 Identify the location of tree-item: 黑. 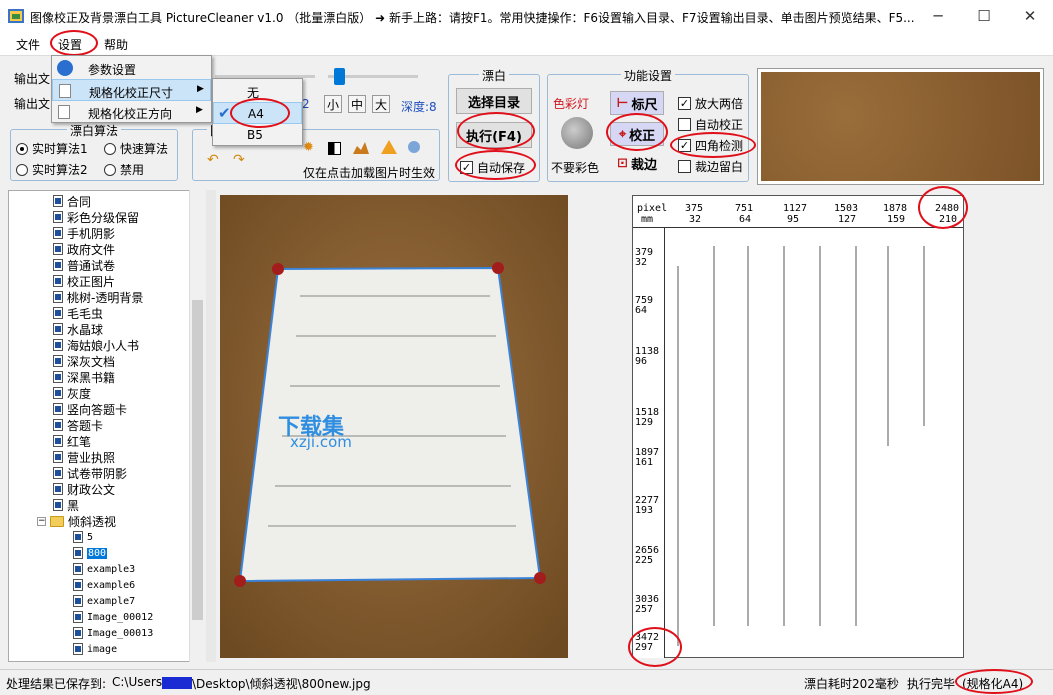
(66, 505).